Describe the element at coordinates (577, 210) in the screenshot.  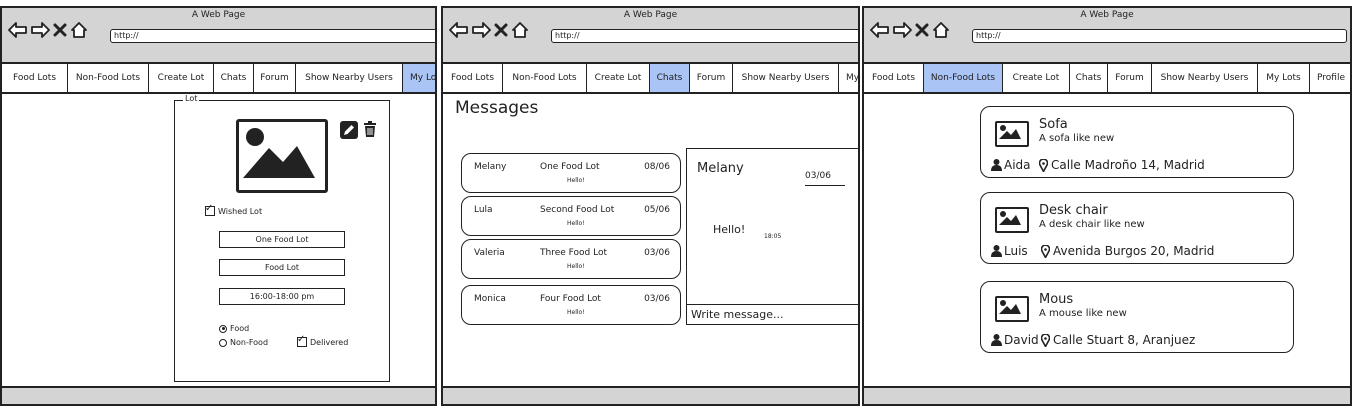
I see `conversation-lot: Second Food Lot` at that location.